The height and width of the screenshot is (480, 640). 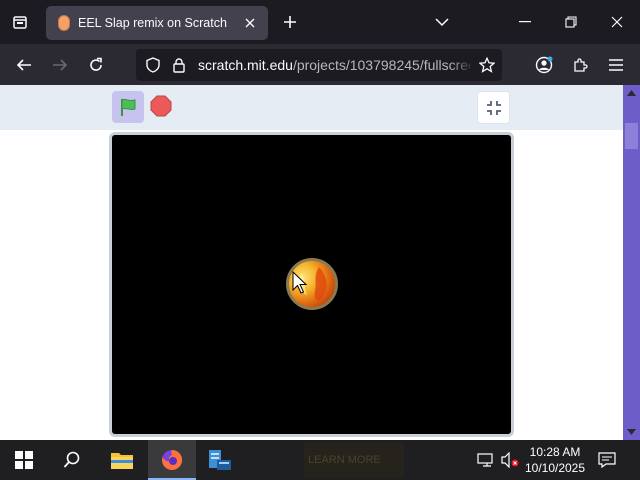 I want to click on close-tab-icon, so click(x=250, y=23).